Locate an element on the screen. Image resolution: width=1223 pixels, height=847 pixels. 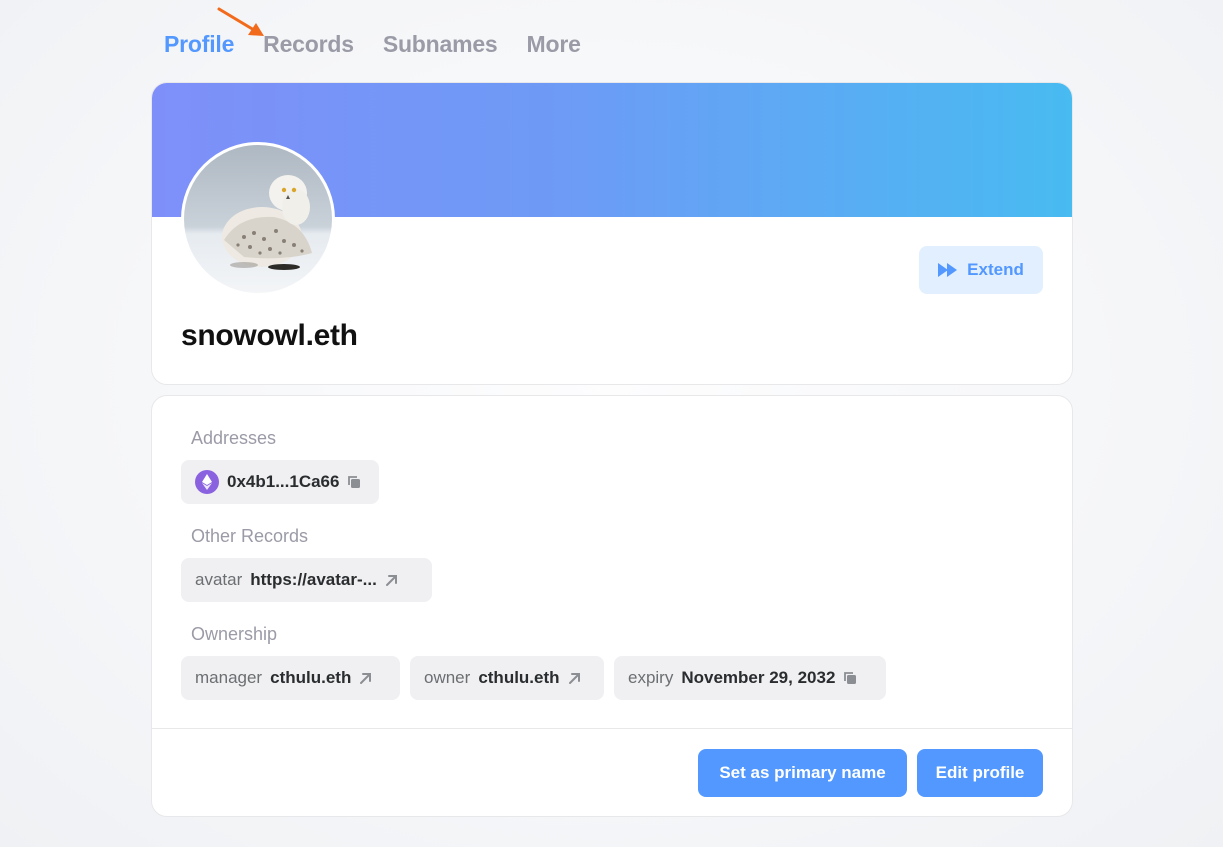
record-key: avatar is located at coordinates (219, 579).